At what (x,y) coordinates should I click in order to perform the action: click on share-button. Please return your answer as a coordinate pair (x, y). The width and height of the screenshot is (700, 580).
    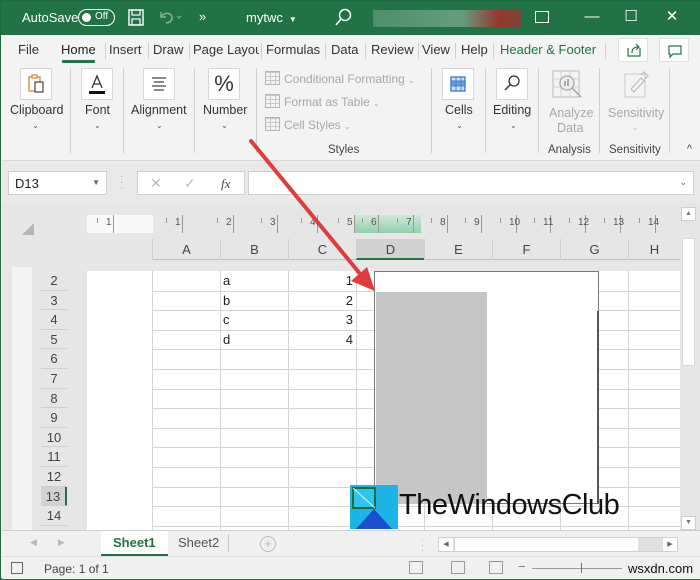
    Looking at the image, I should click on (633, 50).